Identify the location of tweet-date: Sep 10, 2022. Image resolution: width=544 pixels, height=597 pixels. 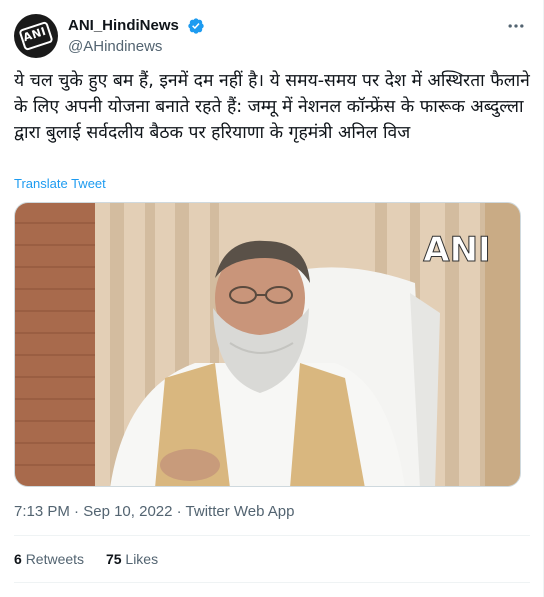
(127, 511).